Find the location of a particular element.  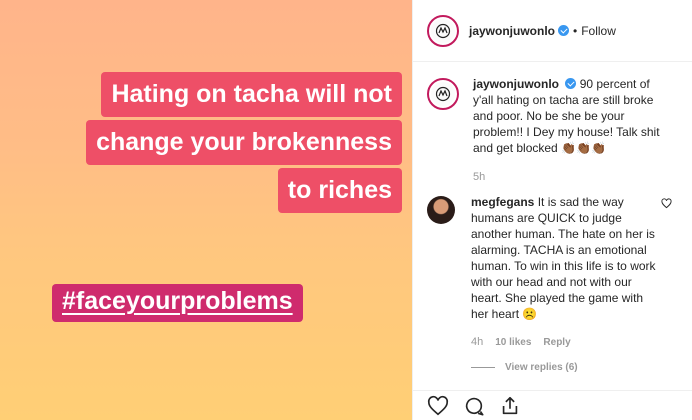

reply-button: Reply is located at coordinates (556, 342).